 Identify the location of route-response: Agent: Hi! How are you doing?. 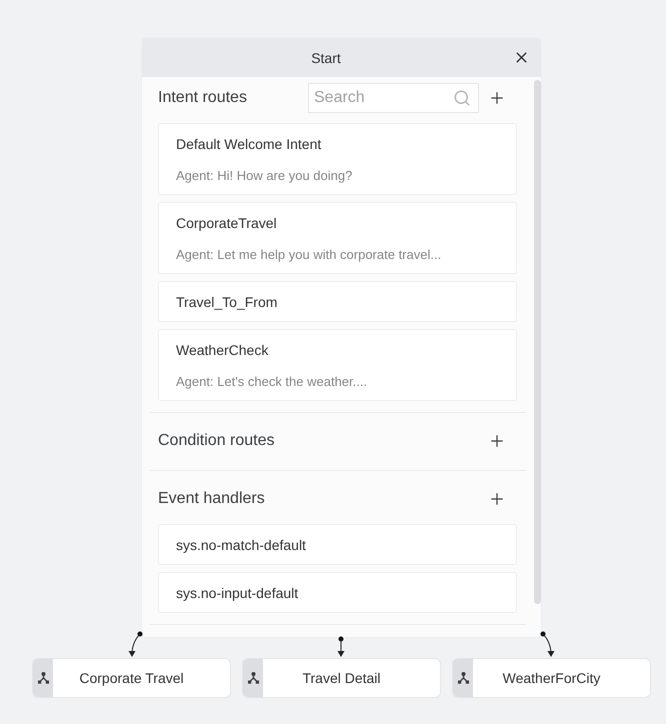
(264, 176).